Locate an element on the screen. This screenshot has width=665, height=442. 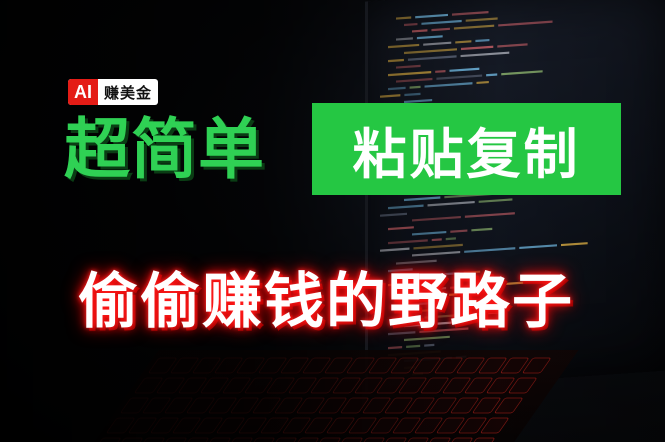
ai-badge: AI 赚美金 is located at coordinates (113, 92).